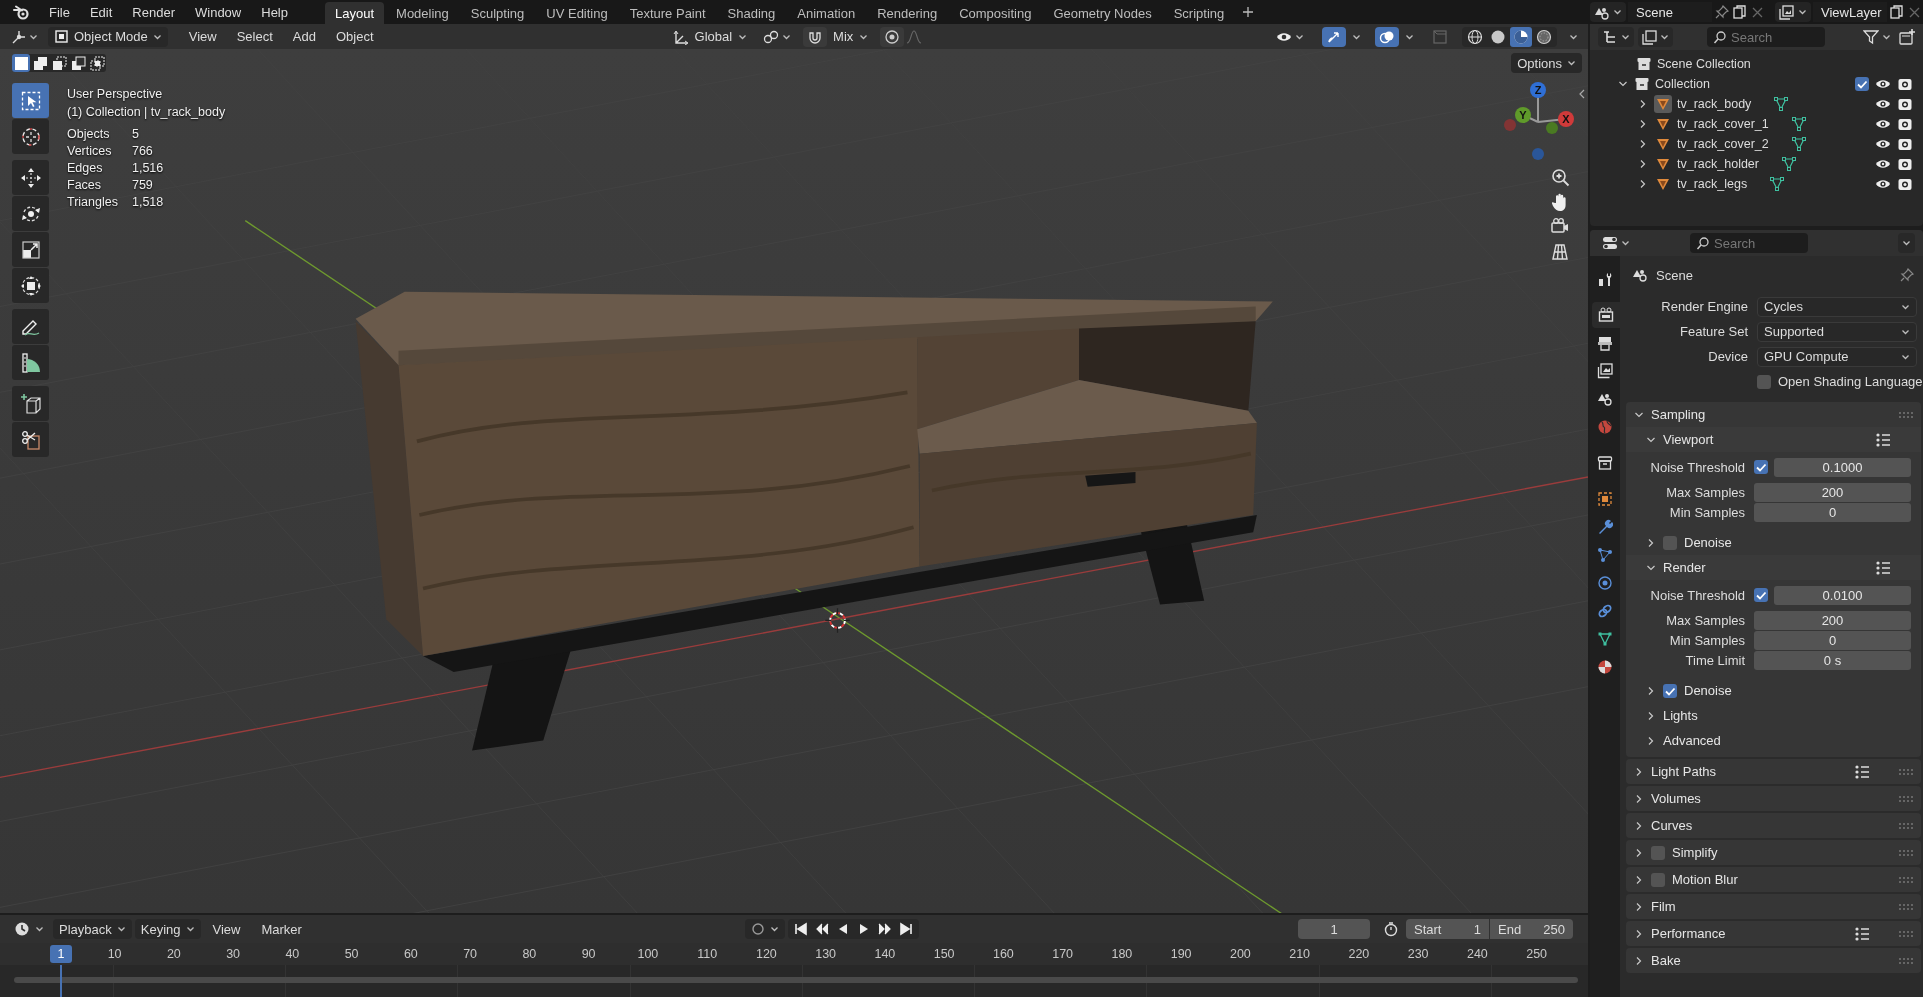 The height and width of the screenshot is (997, 1923). Describe the element at coordinates (1387, 36) in the screenshot. I see `overlay-toggle` at that location.